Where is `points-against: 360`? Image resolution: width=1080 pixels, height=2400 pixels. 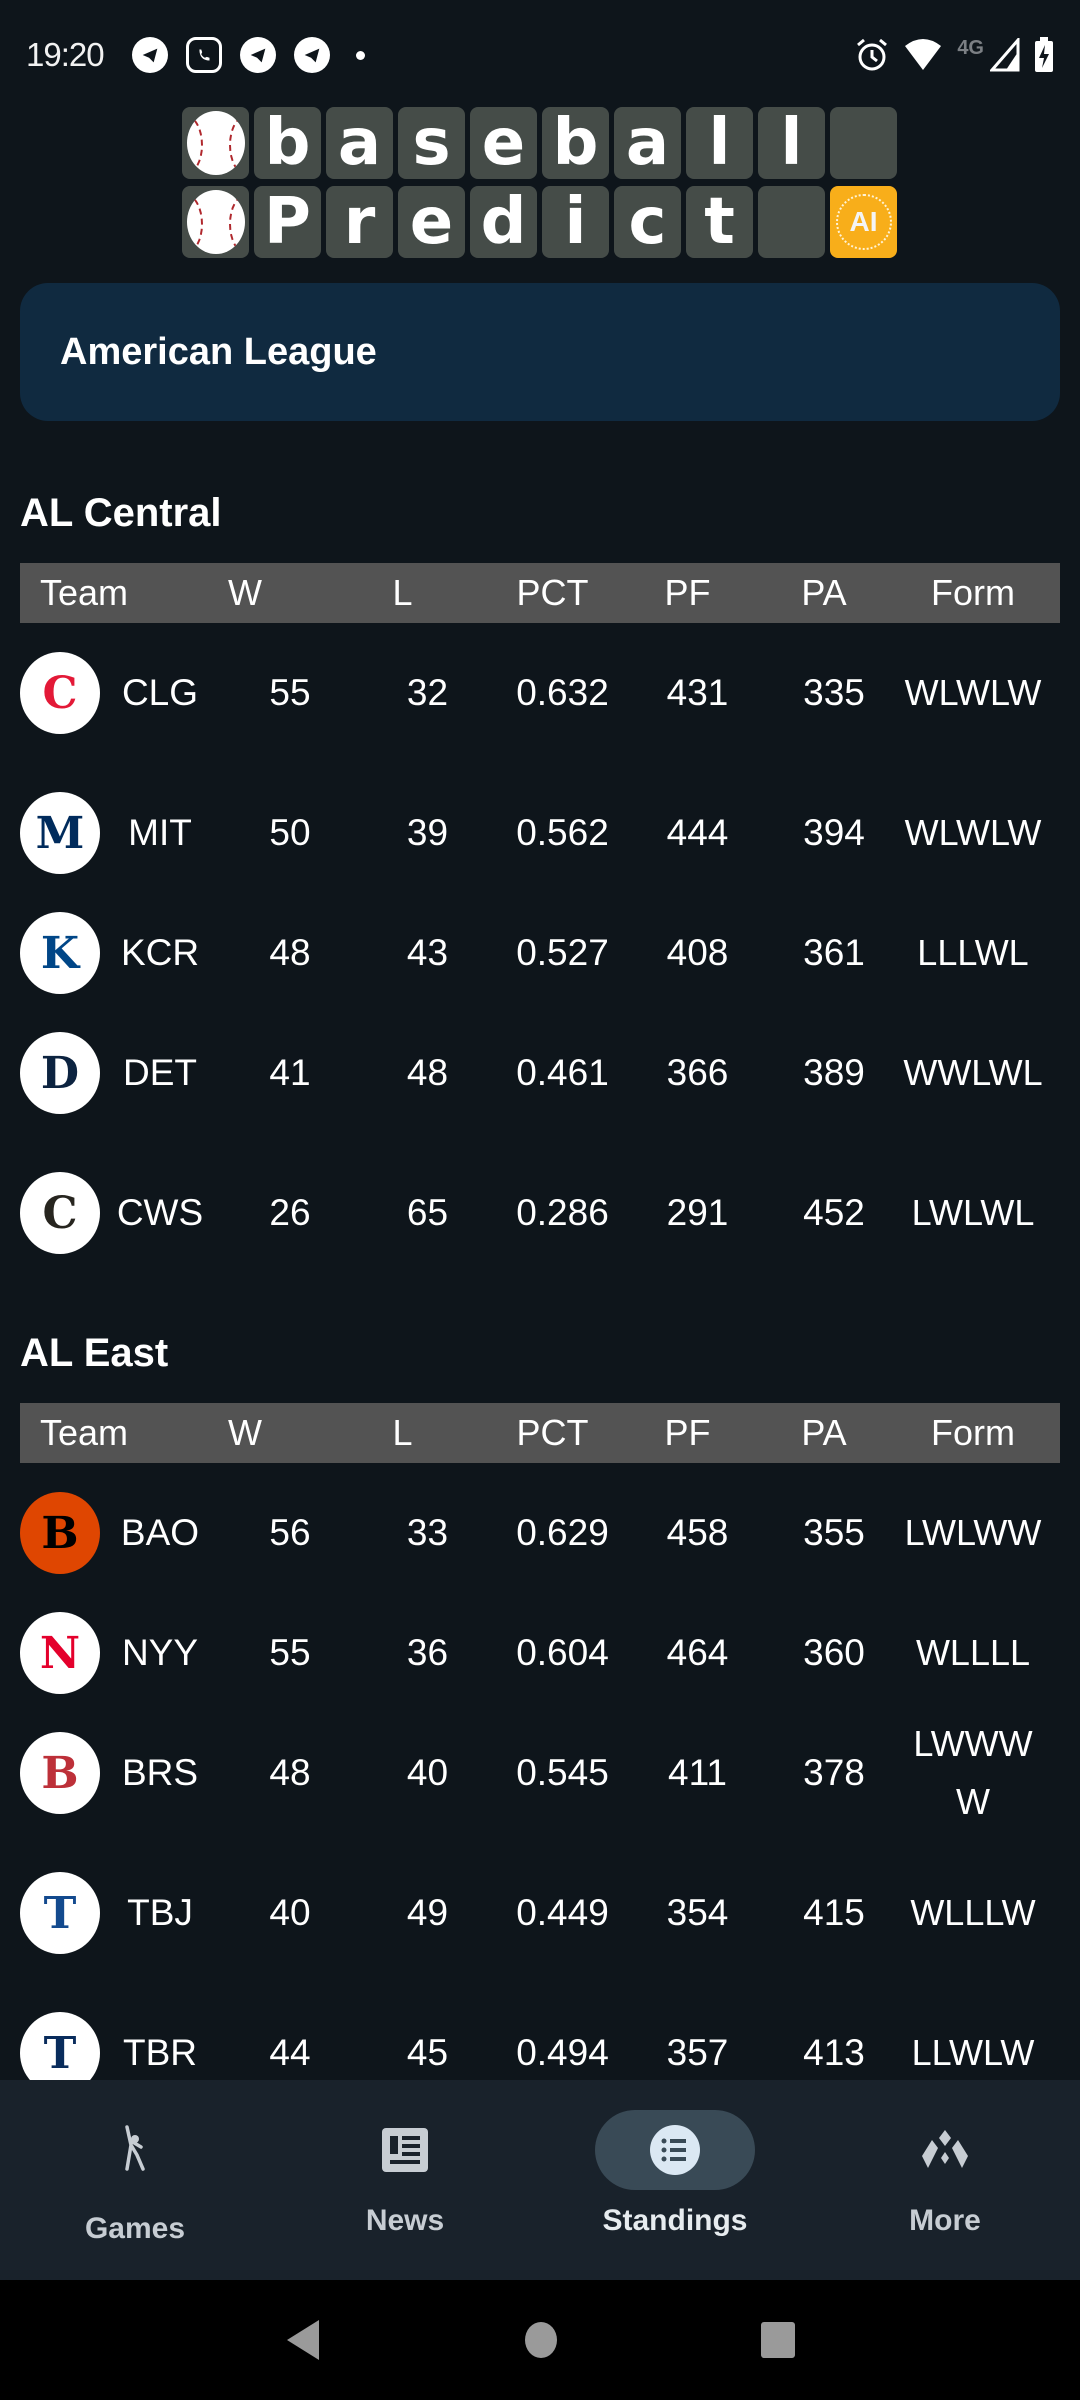 points-against: 360 is located at coordinates (834, 1652).